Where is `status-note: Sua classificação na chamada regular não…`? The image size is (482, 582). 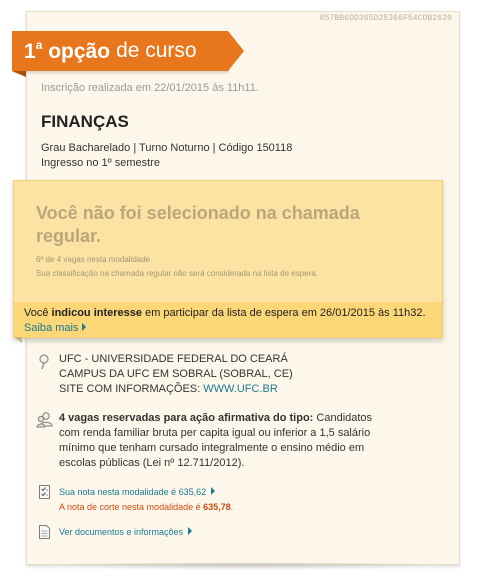 status-note: Sua classificação na chamada regular não… is located at coordinates (177, 273).